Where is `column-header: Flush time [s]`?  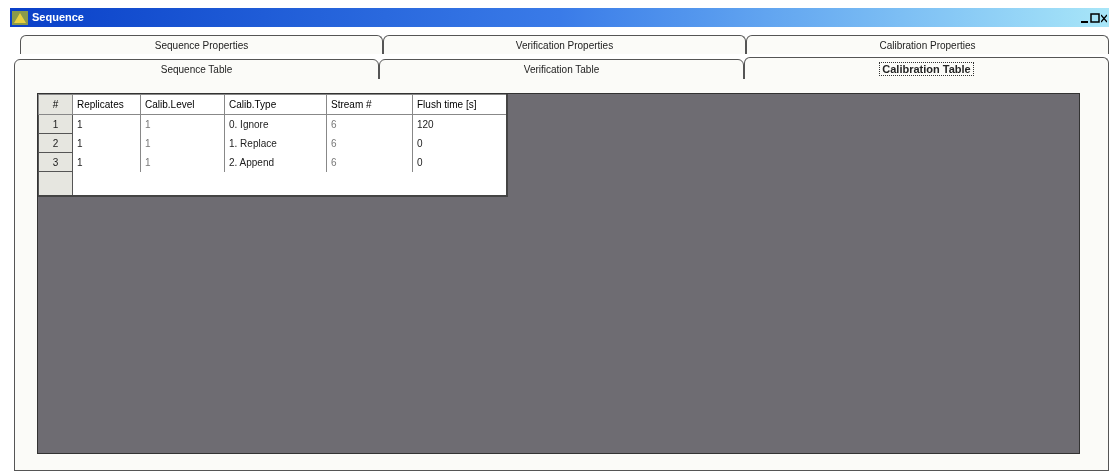 column-header: Flush time [s] is located at coordinates (459, 104).